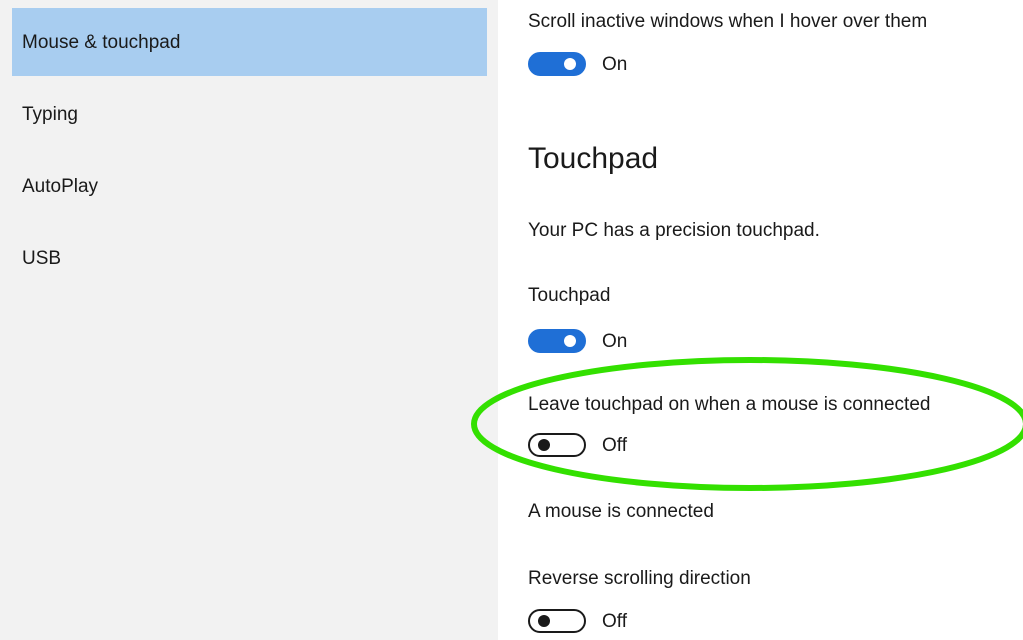  Describe the element at coordinates (42, 258) in the screenshot. I see `sidebar-item-label: USB` at that location.